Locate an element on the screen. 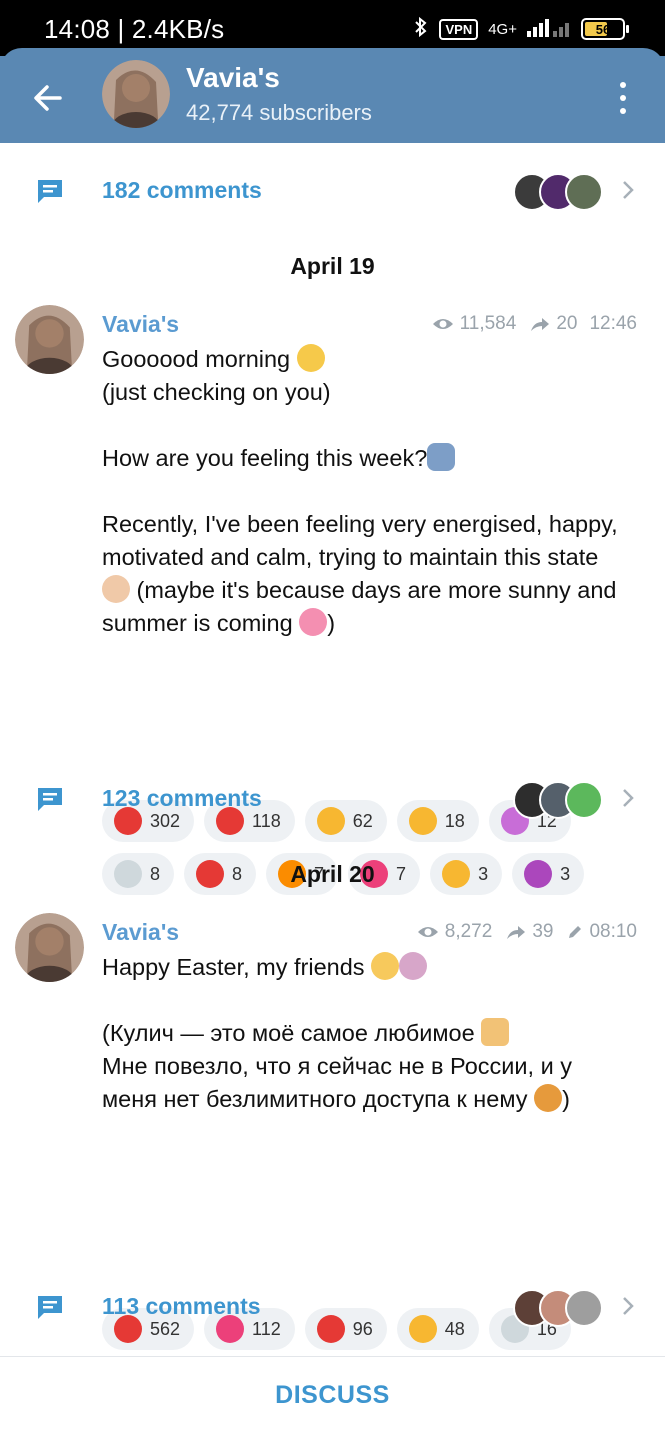 This screenshot has width=665, height=1440. more-menu-button is located at coordinates (623, 98).